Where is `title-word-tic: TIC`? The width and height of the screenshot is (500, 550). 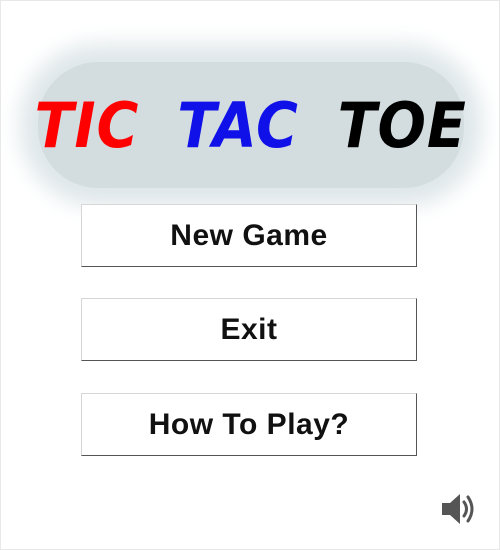
title-word-tic: TIC is located at coordinates (87, 125).